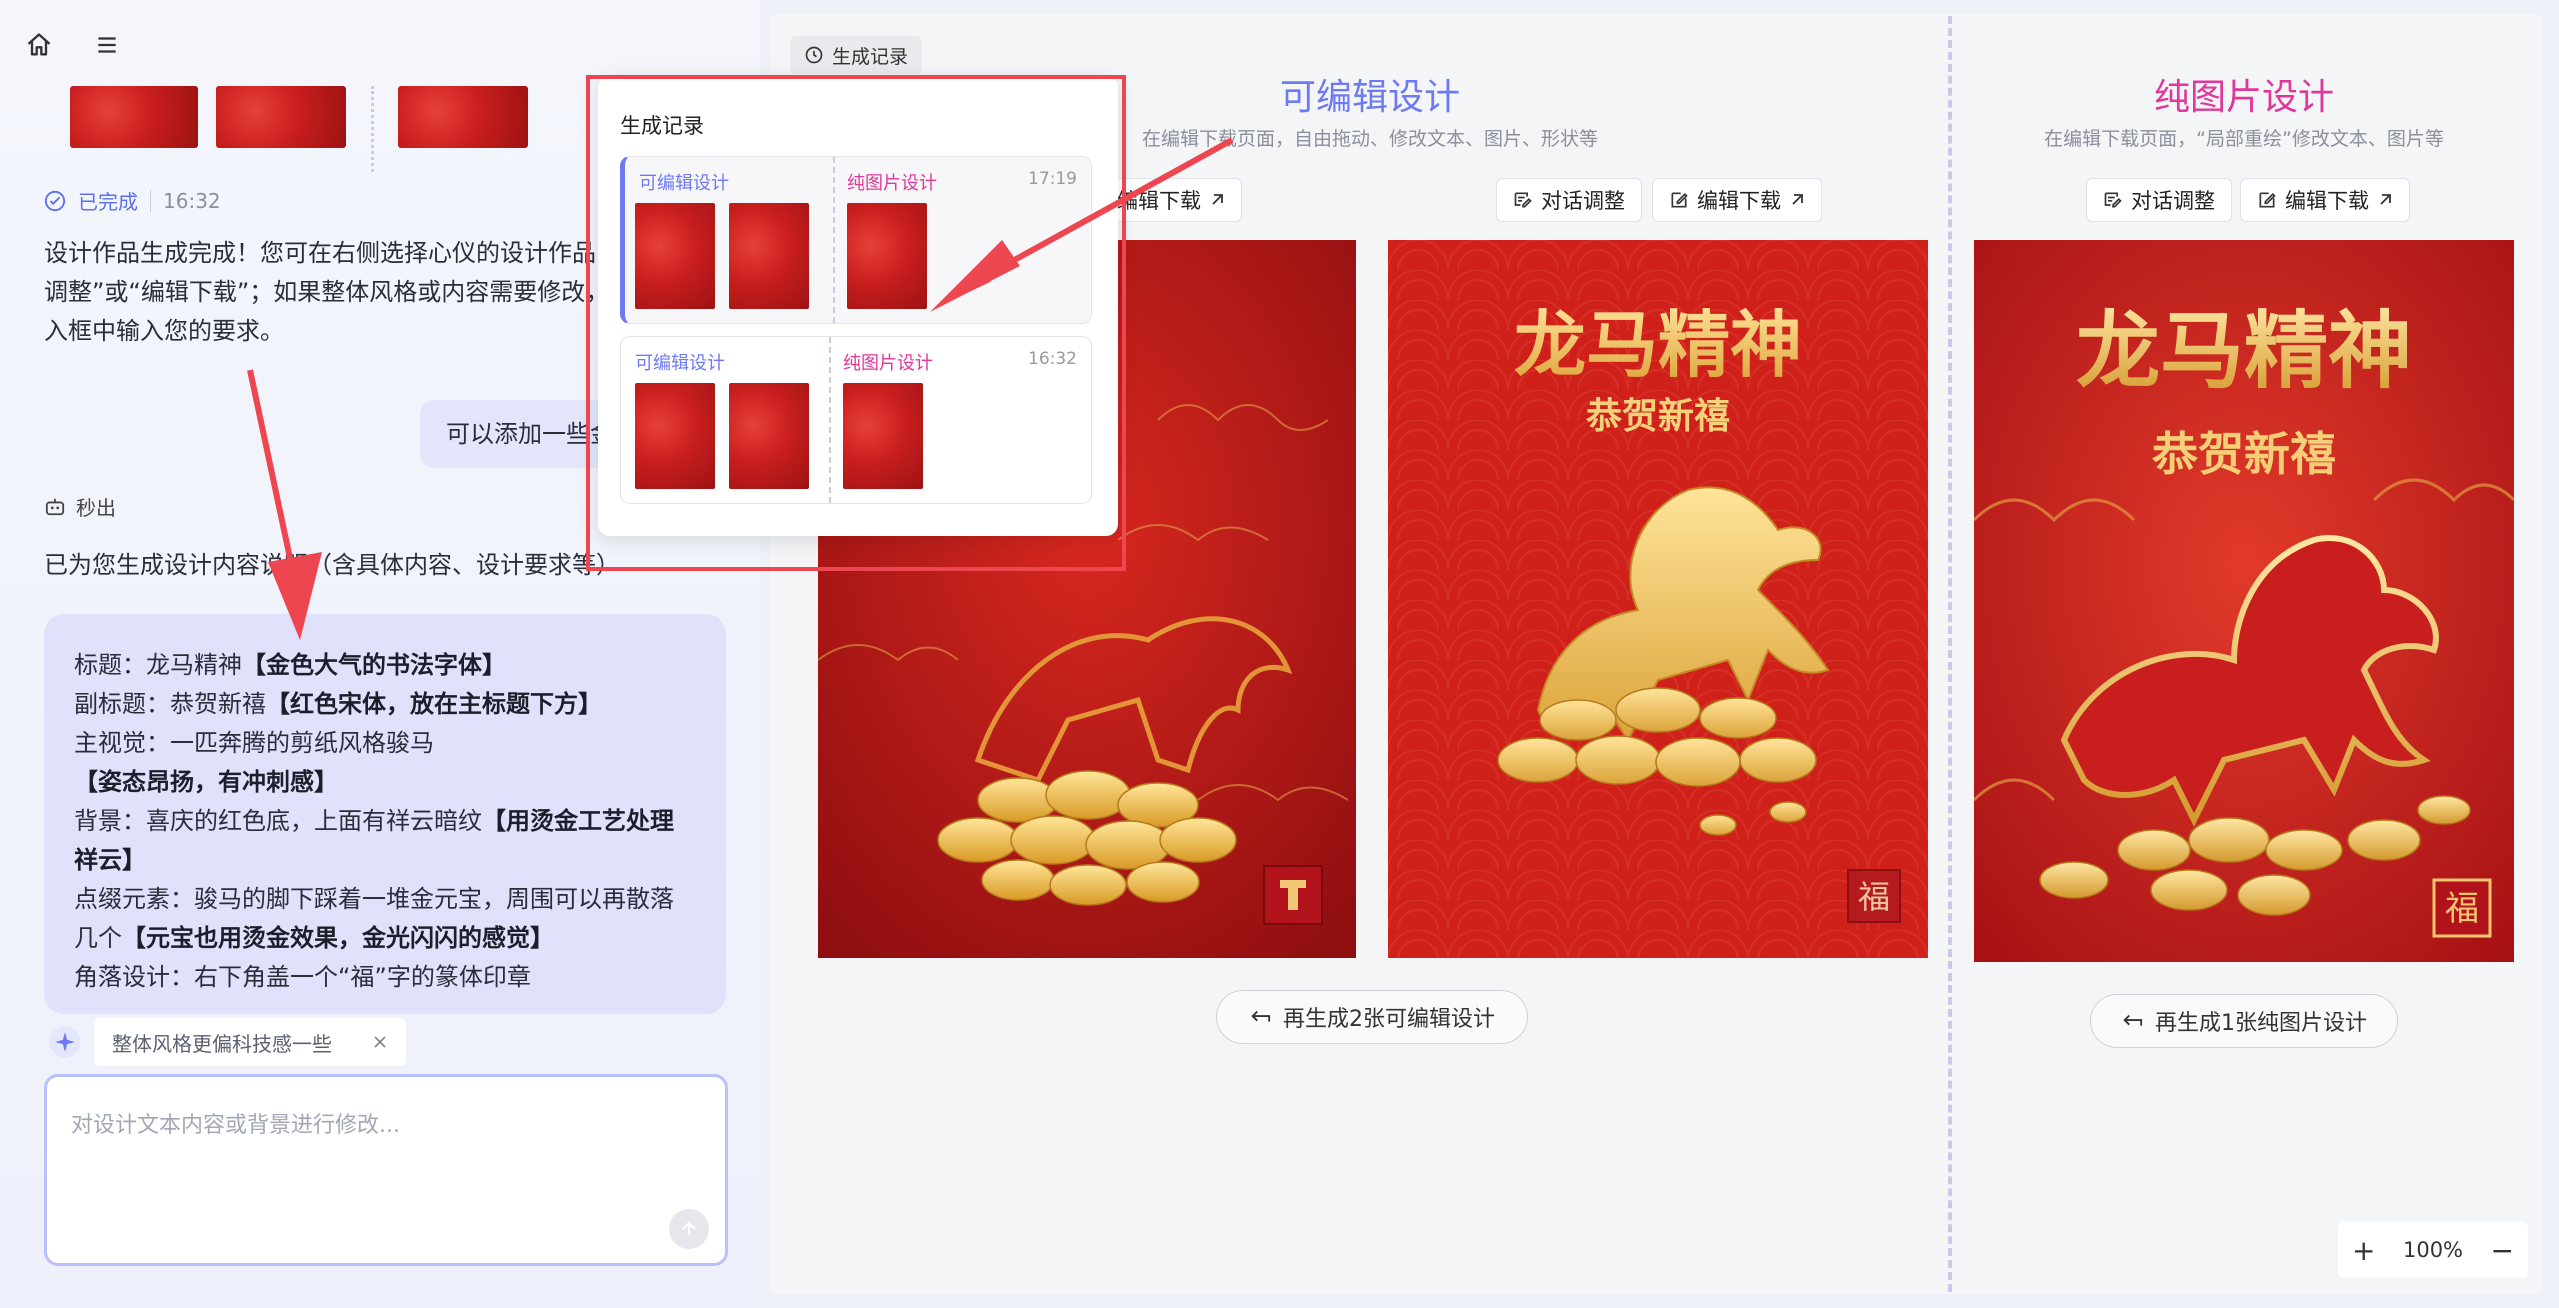  What do you see at coordinates (374, 840) in the screenshot?
I see `spec-line: 背景：喜庆的红色底，上面有祥云暗纹【用烫金工艺处理祥云】` at bounding box center [374, 840].